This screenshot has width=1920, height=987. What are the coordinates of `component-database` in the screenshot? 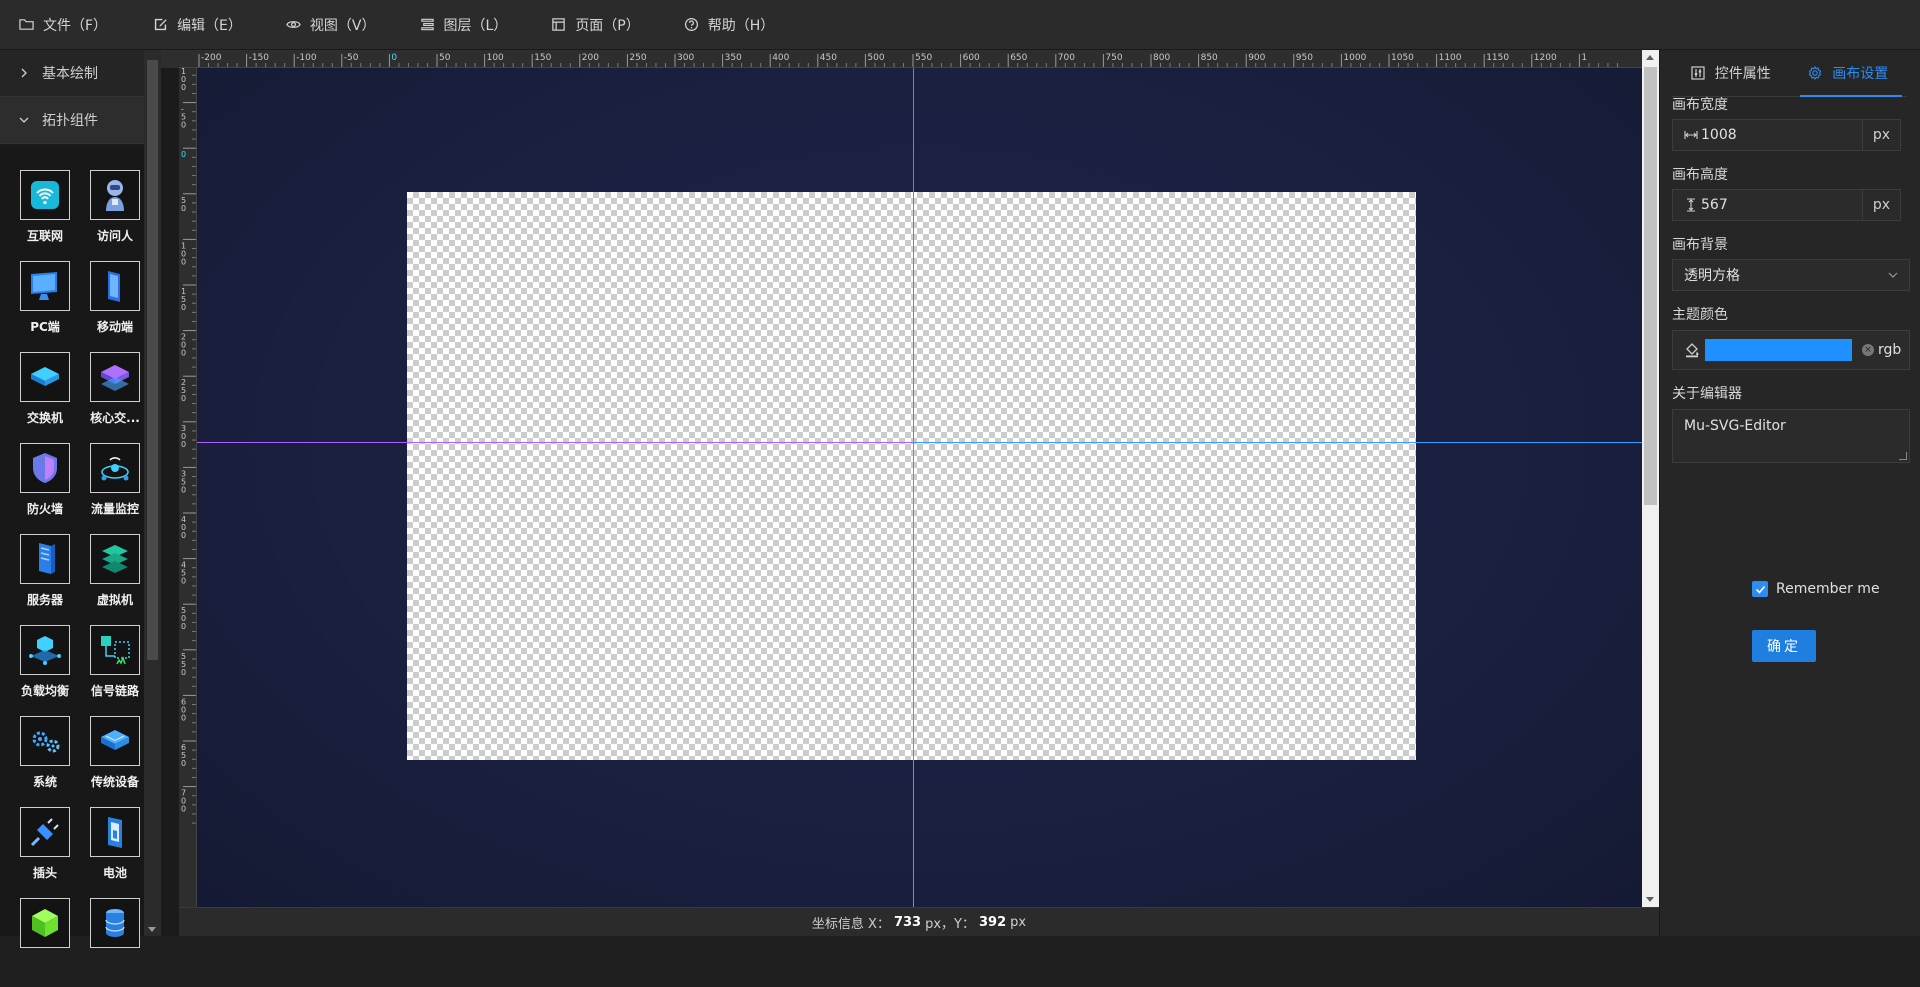 It's located at (115, 942).